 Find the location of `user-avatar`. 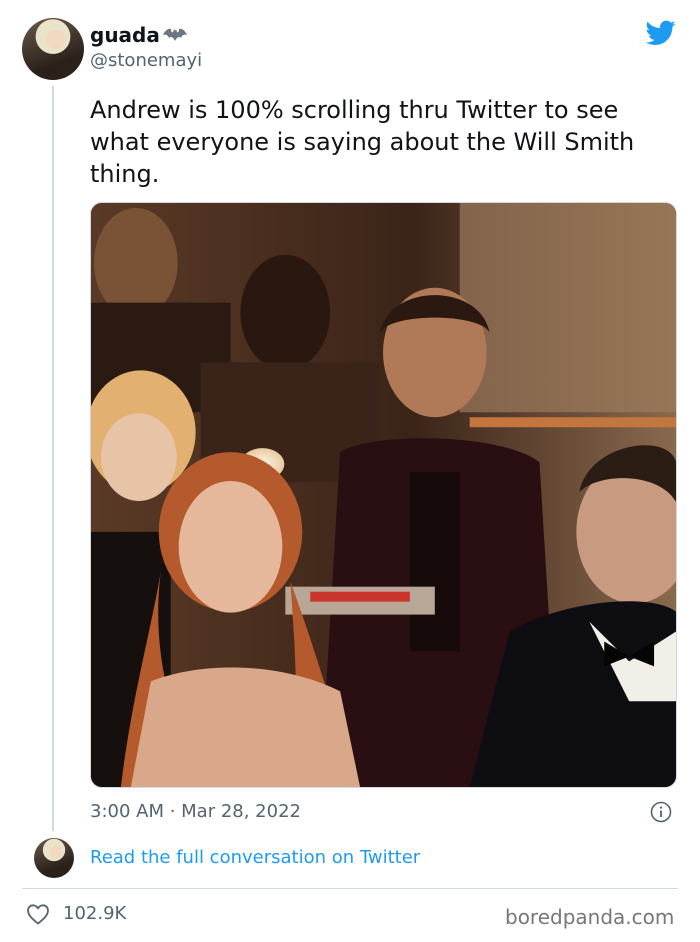

user-avatar is located at coordinates (53, 49).